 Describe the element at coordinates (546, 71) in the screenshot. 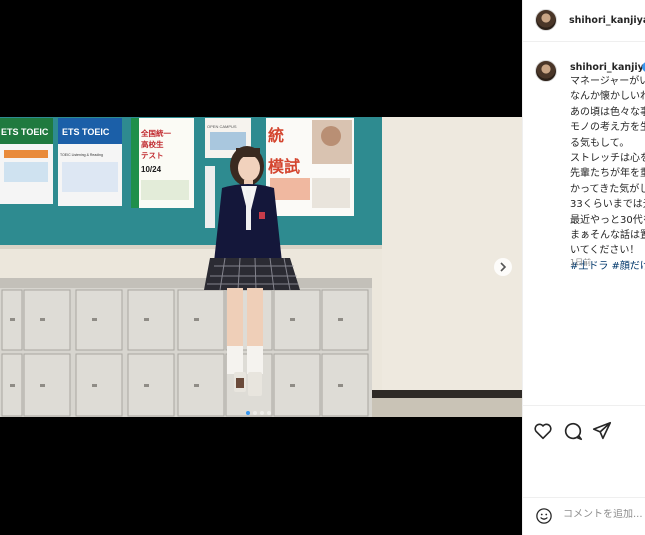

I see `caption-avatar` at that location.